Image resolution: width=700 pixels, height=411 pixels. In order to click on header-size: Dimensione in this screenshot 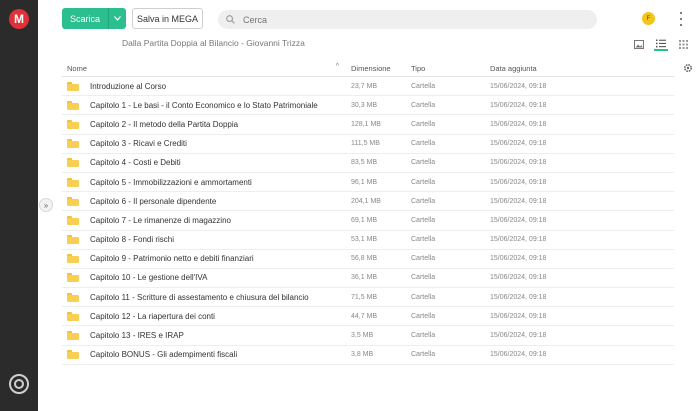, I will do `click(375, 68)`.